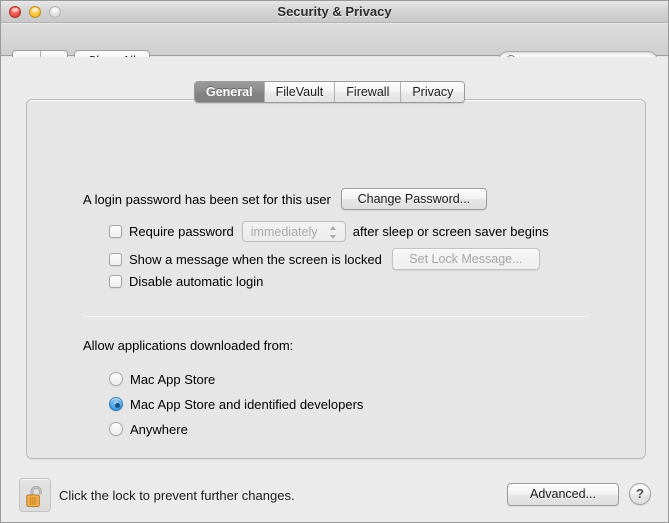  Describe the element at coordinates (236, 379) in the screenshot. I see `radio-row-mac-app-store: Mac App Store` at that location.